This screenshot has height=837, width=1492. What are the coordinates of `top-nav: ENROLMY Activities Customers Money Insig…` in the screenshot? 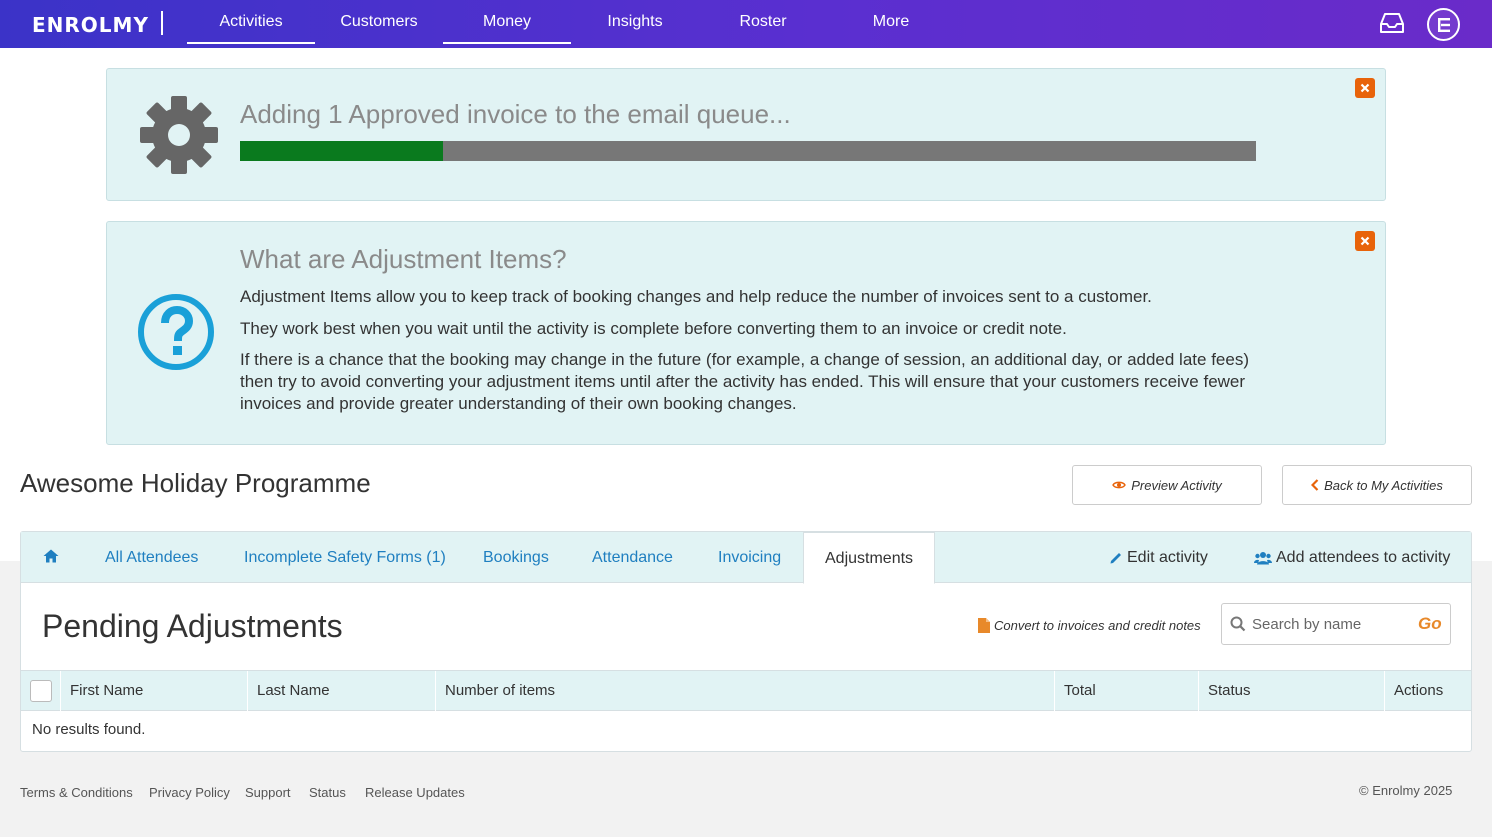 It's located at (746, 24).